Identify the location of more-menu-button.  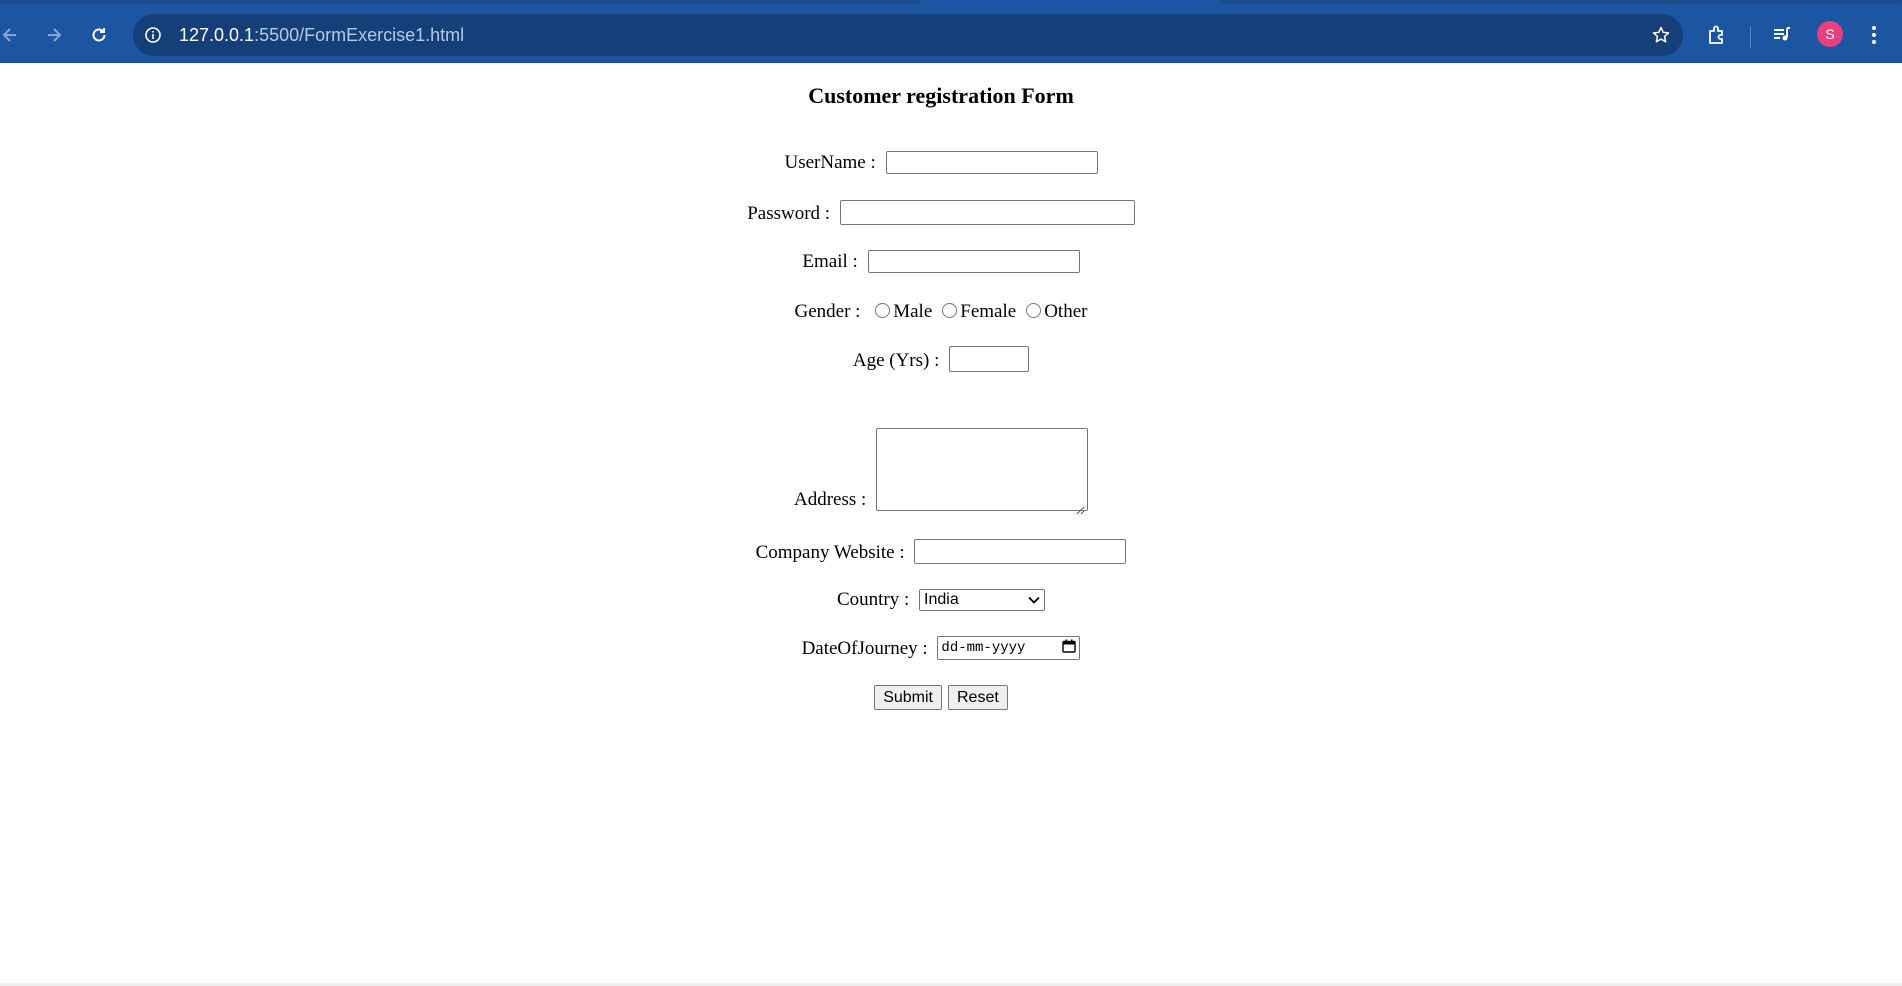
(1874, 37).